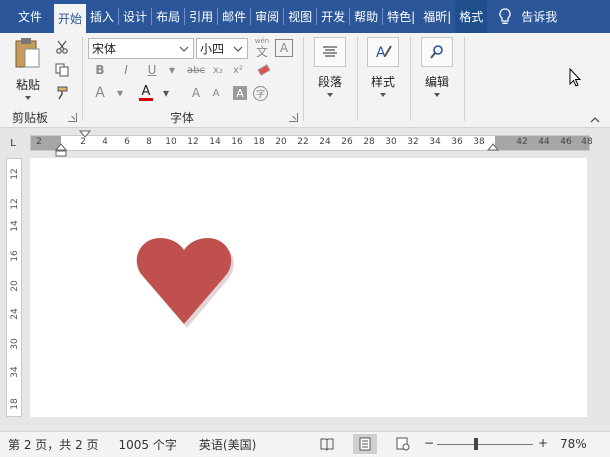  Describe the element at coordinates (573, 444) in the screenshot. I see `zoom-level: 78%` at that location.